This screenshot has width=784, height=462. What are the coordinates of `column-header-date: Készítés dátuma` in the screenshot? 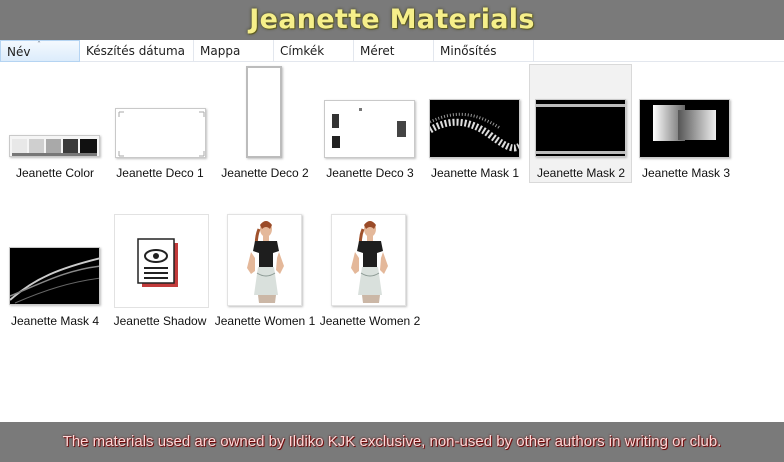 It's located at (137, 51).